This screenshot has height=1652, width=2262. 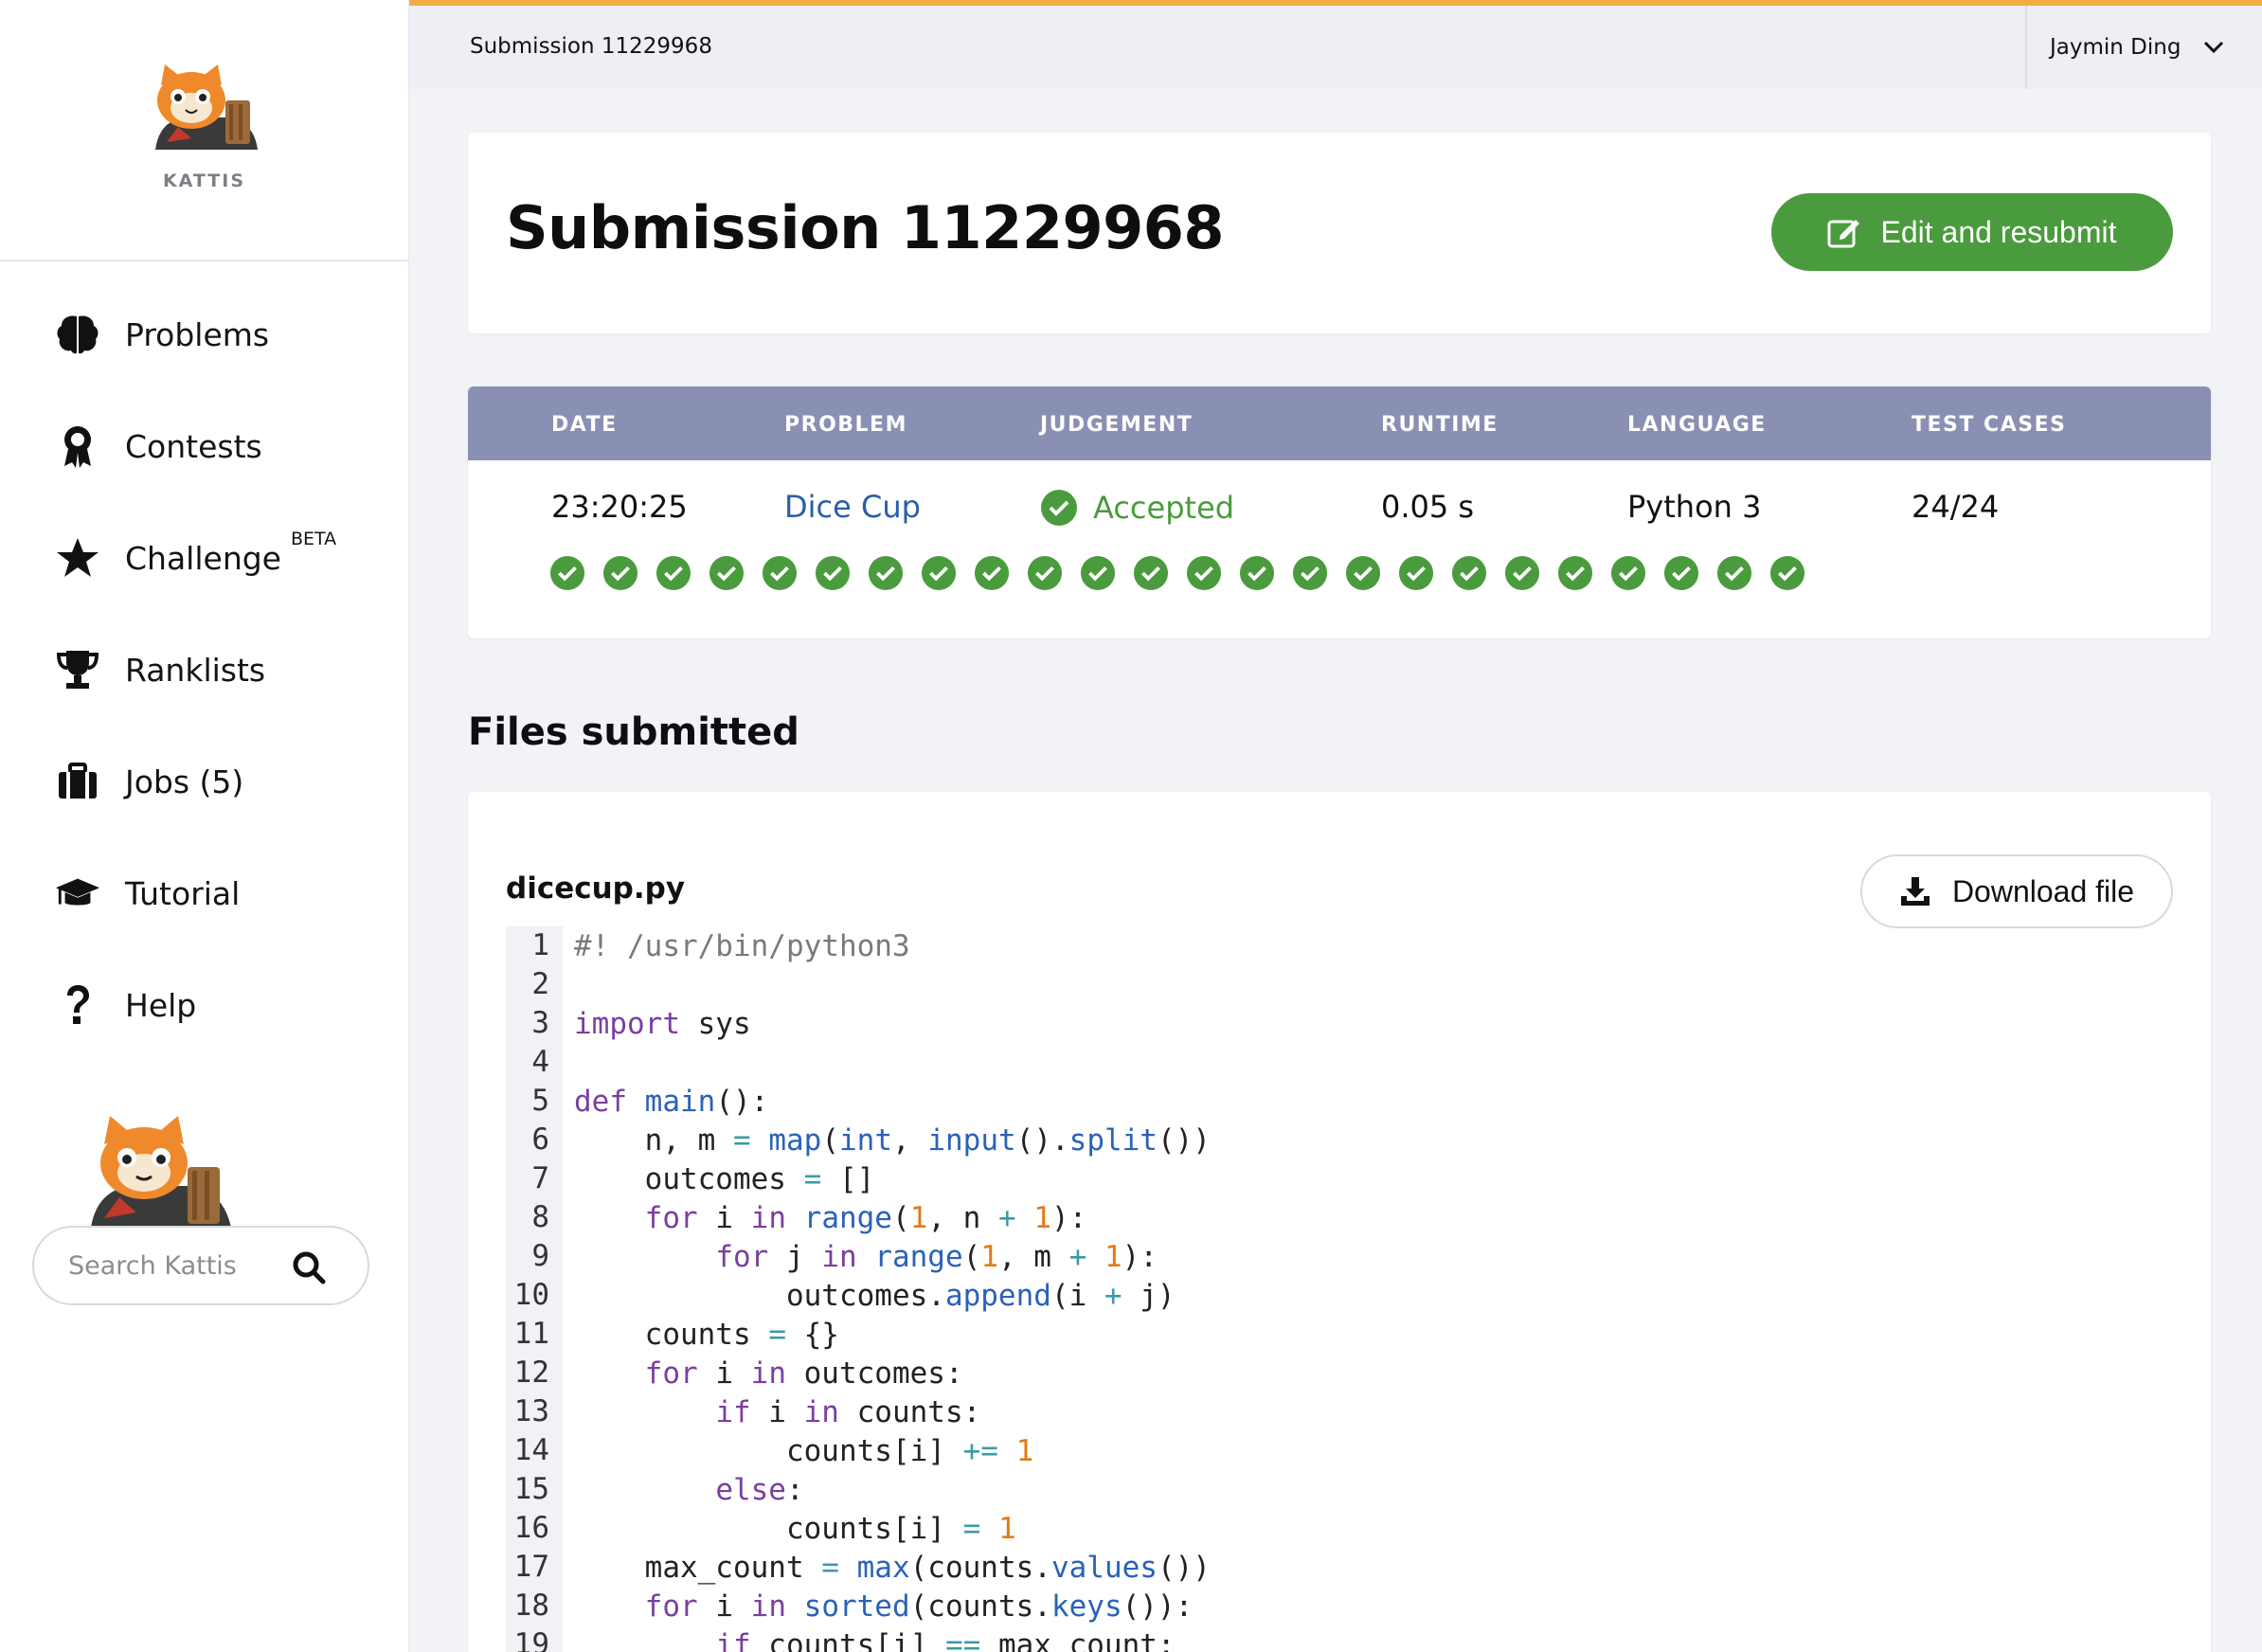 I want to click on nav-label: Jobs (5), so click(x=185, y=781).